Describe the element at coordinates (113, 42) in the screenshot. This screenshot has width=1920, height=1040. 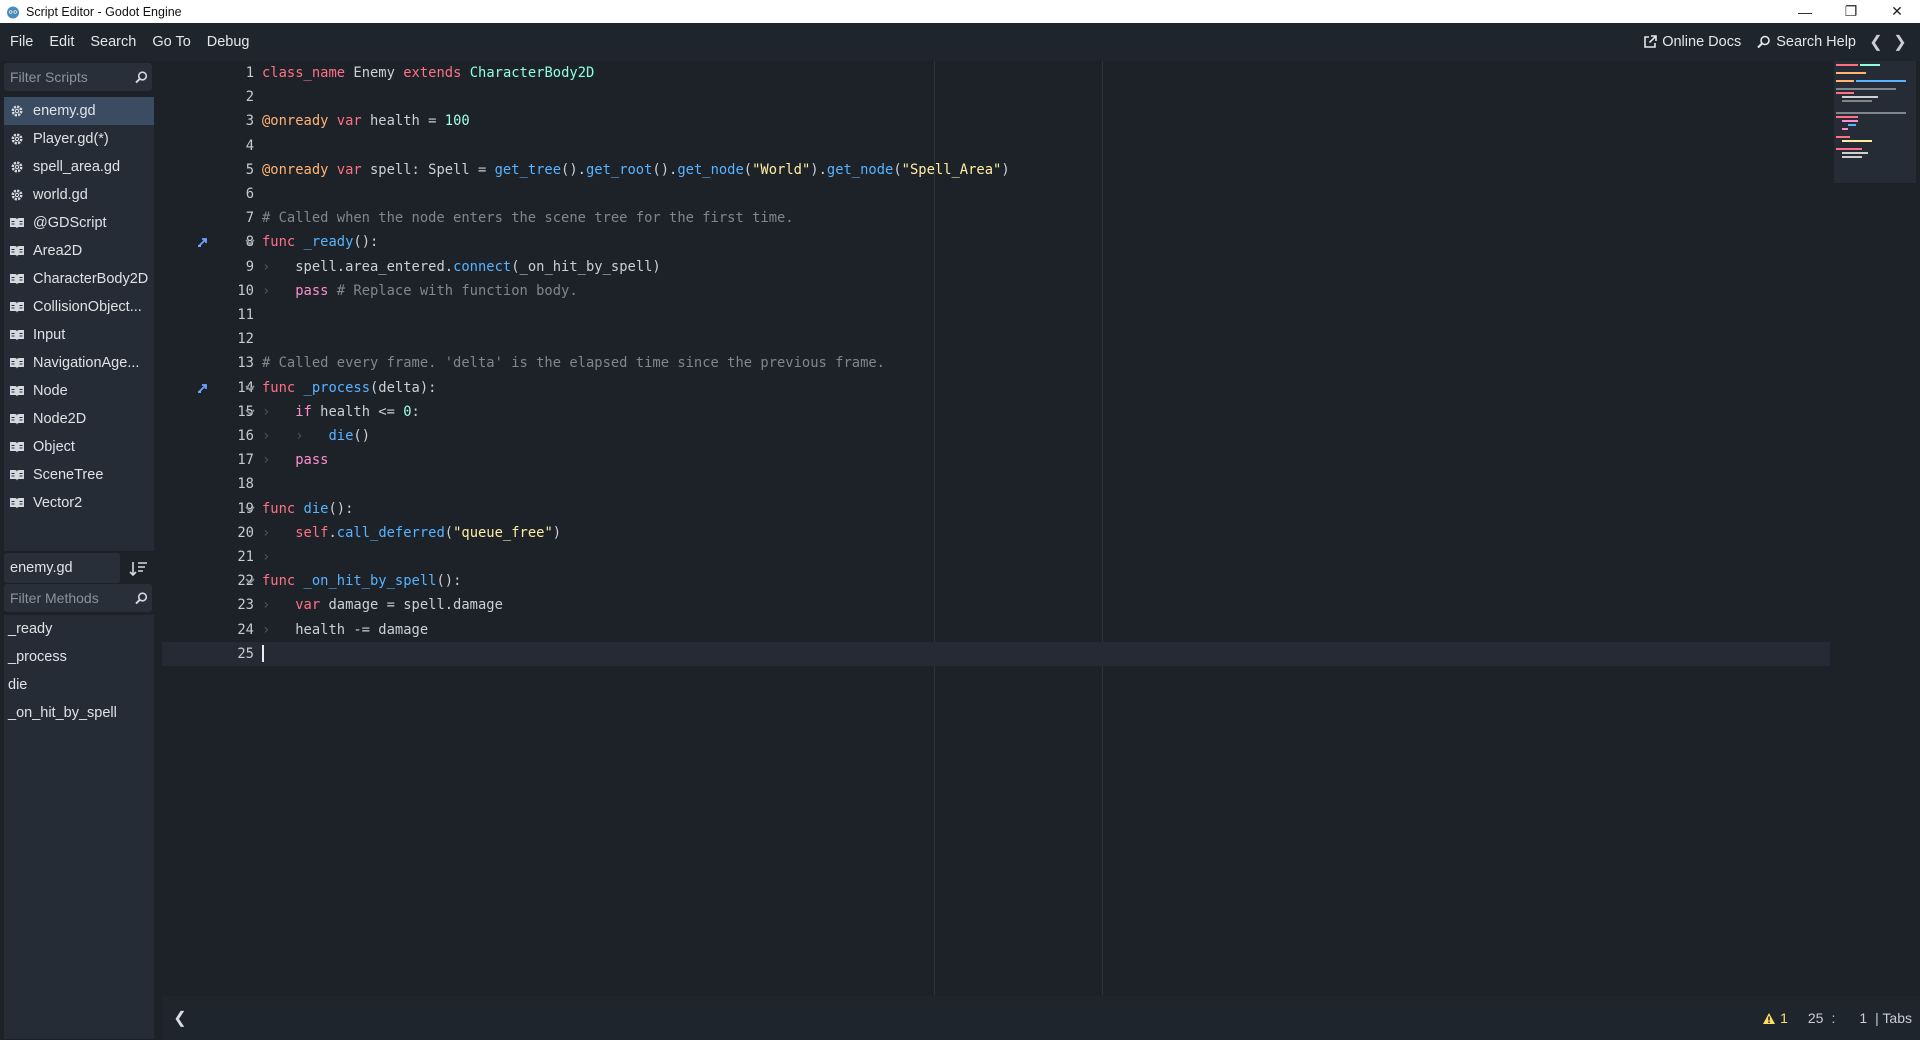
I see `menu-search: Search` at that location.